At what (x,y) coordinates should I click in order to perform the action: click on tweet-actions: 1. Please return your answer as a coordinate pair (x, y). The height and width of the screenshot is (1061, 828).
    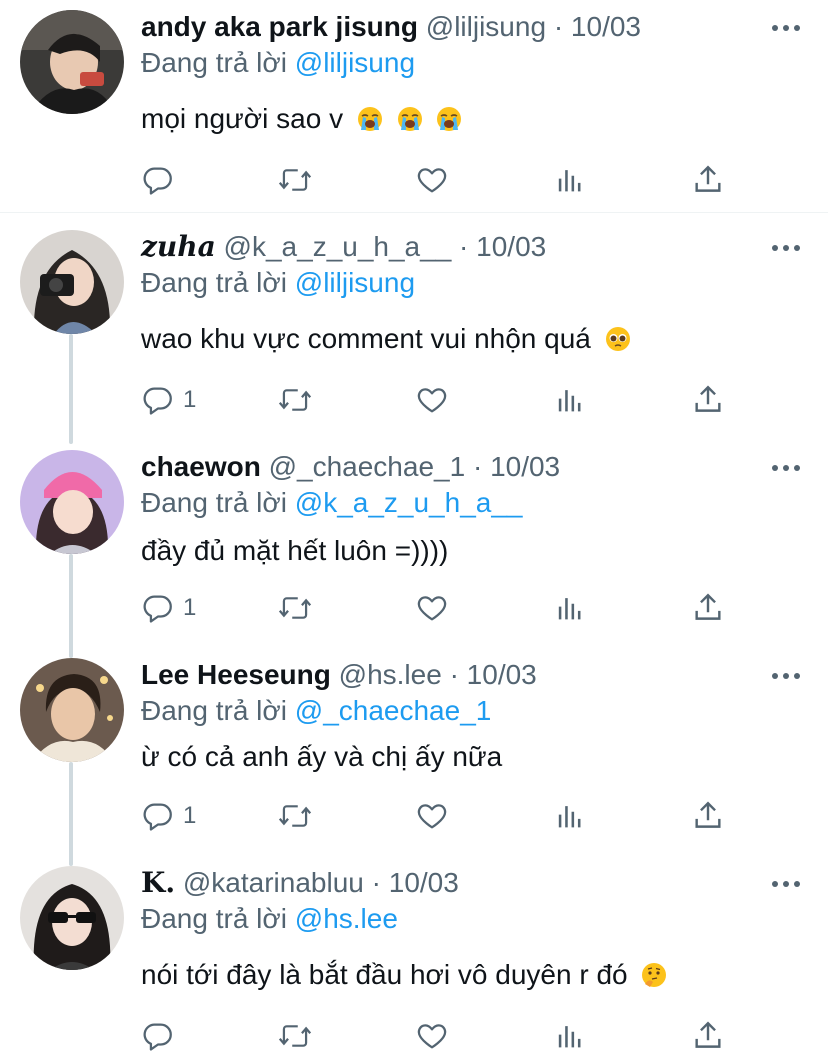
    Looking at the image, I should click on (441, 816).